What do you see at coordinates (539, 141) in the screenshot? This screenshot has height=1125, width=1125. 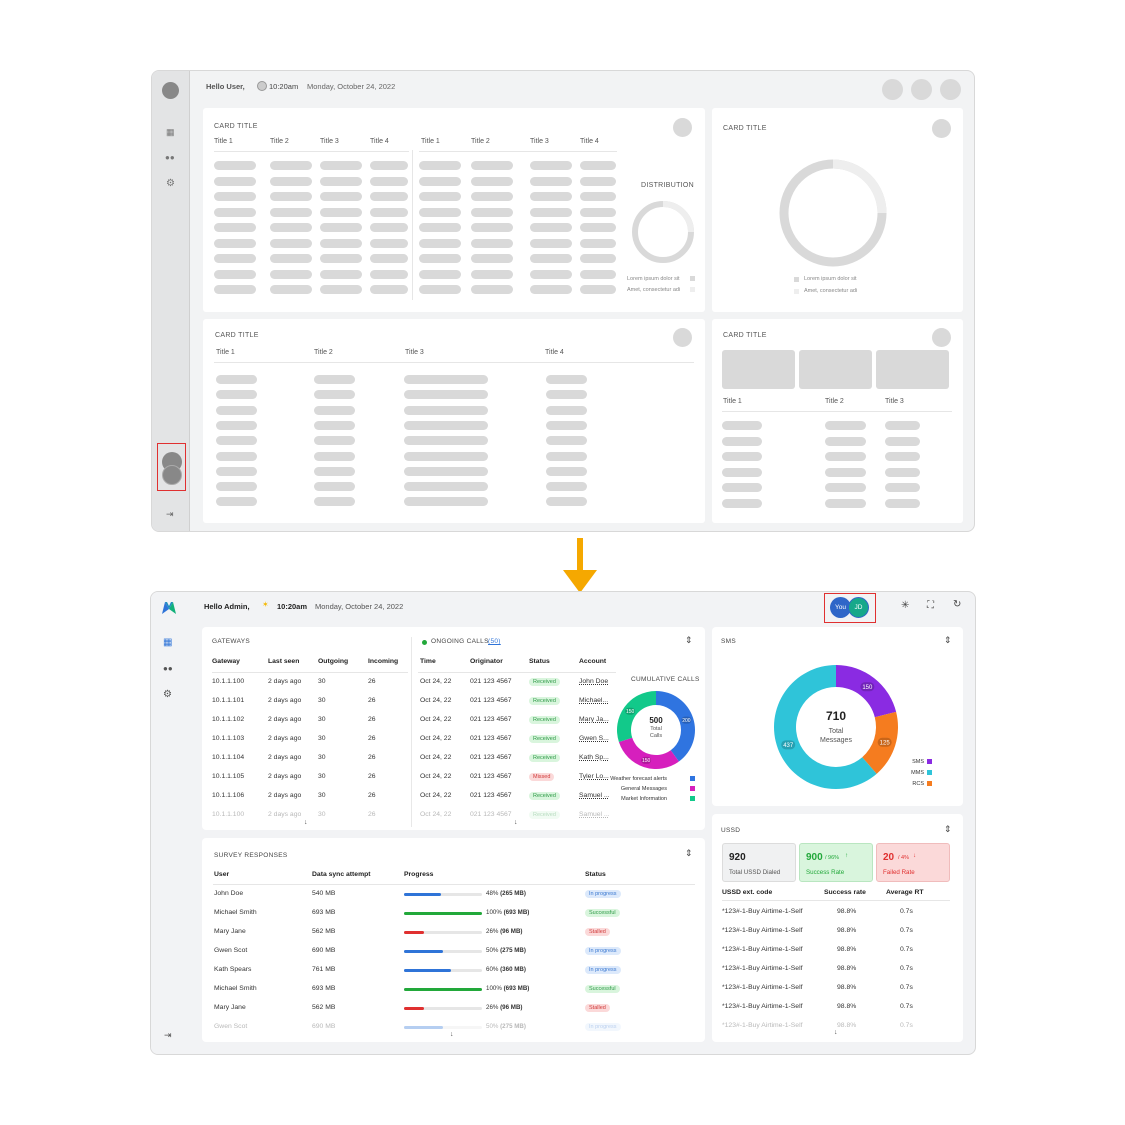 I see `column-header: Title 3` at bounding box center [539, 141].